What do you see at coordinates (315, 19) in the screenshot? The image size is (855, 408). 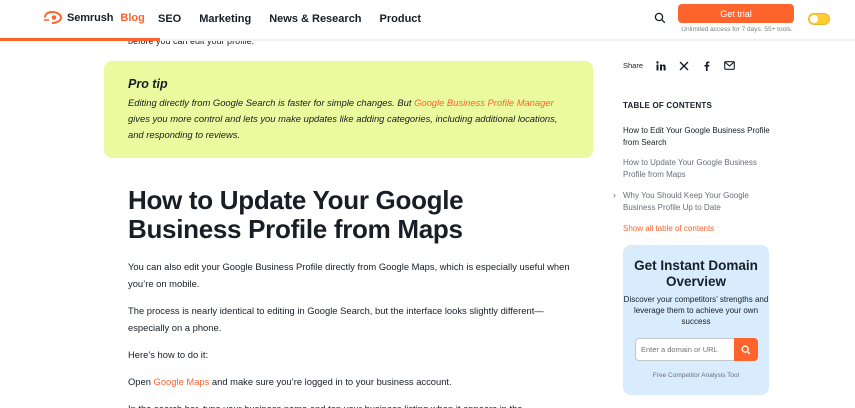 I see `nav-item-news-research: News & Research` at bounding box center [315, 19].